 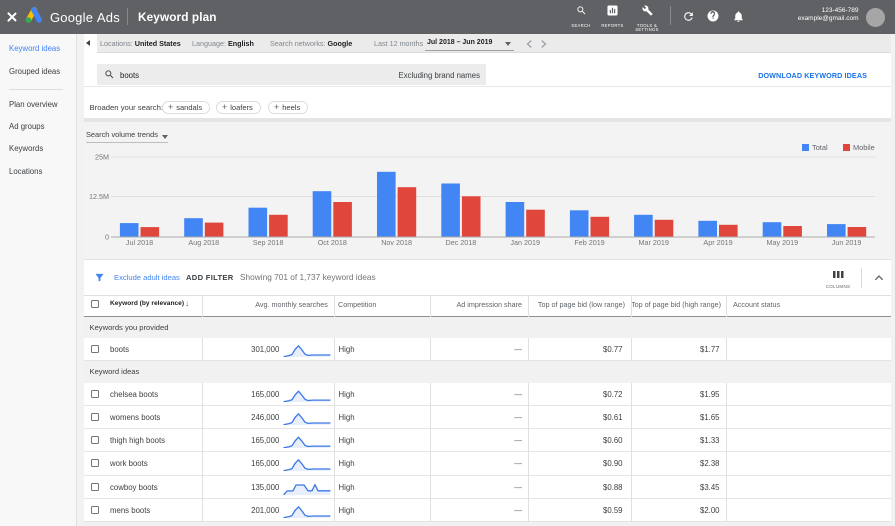 I want to click on svg-text: Aug 2018, so click(x=203, y=242).